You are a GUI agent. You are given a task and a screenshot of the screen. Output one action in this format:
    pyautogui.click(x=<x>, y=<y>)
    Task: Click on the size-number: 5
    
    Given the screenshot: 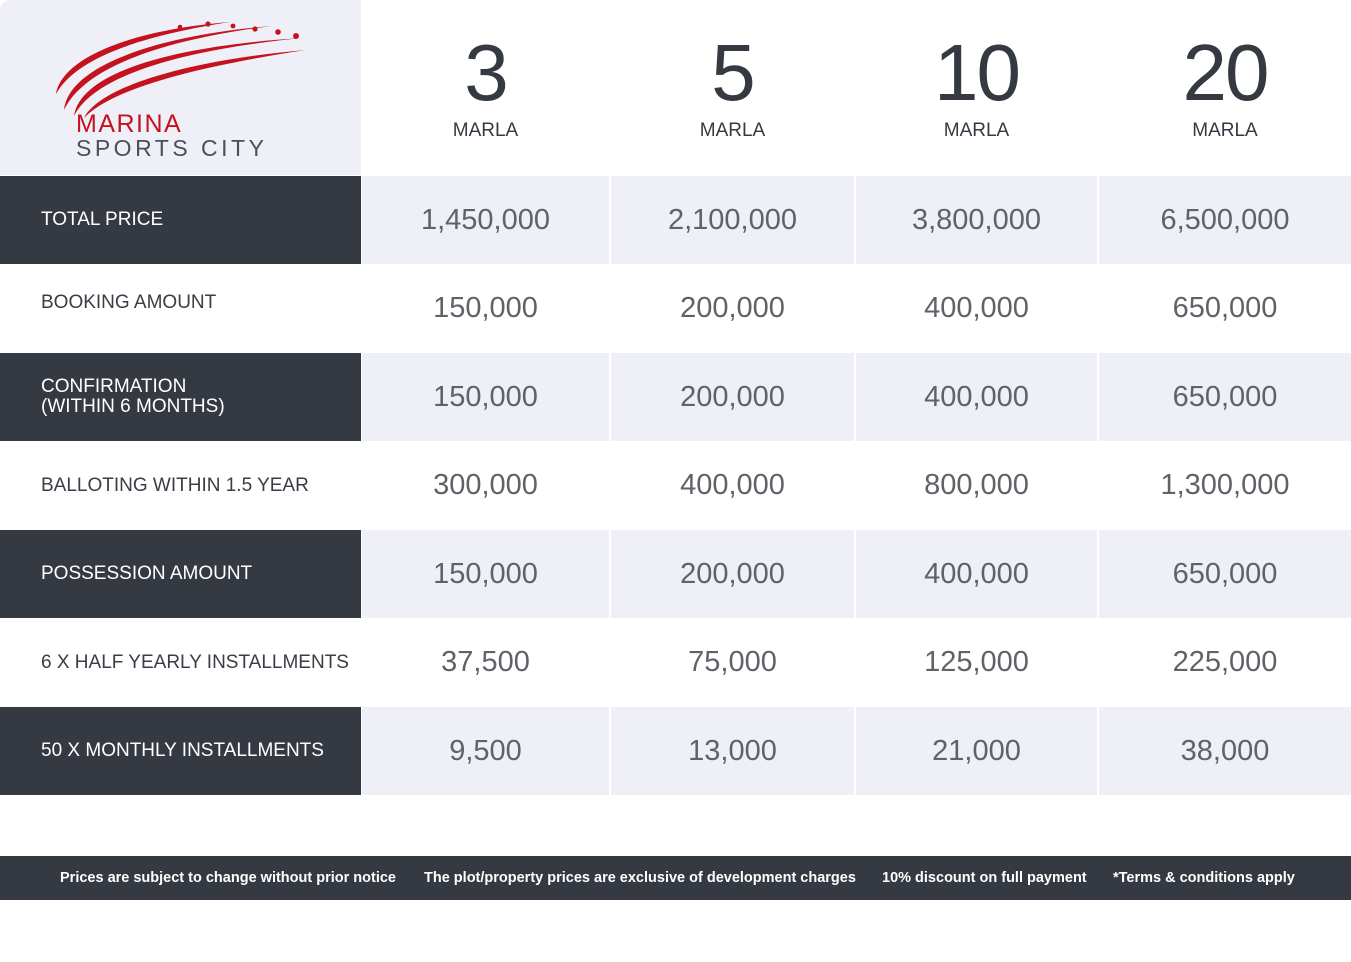 What is the action you would take?
    pyautogui.click(x=733, y=72)
    